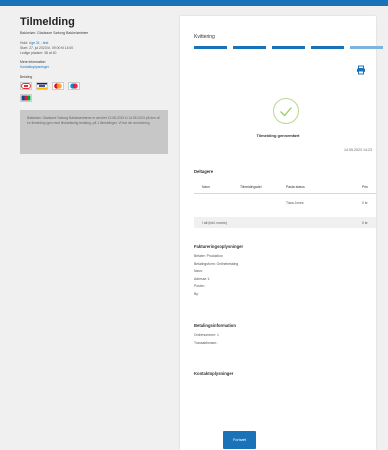  What do you see at coordinates (206, 339) in the screenshot?
I see `payment-info-details: Ordrenummer: 1 Transaktionsnr.:` at bounding box center [206, 339].